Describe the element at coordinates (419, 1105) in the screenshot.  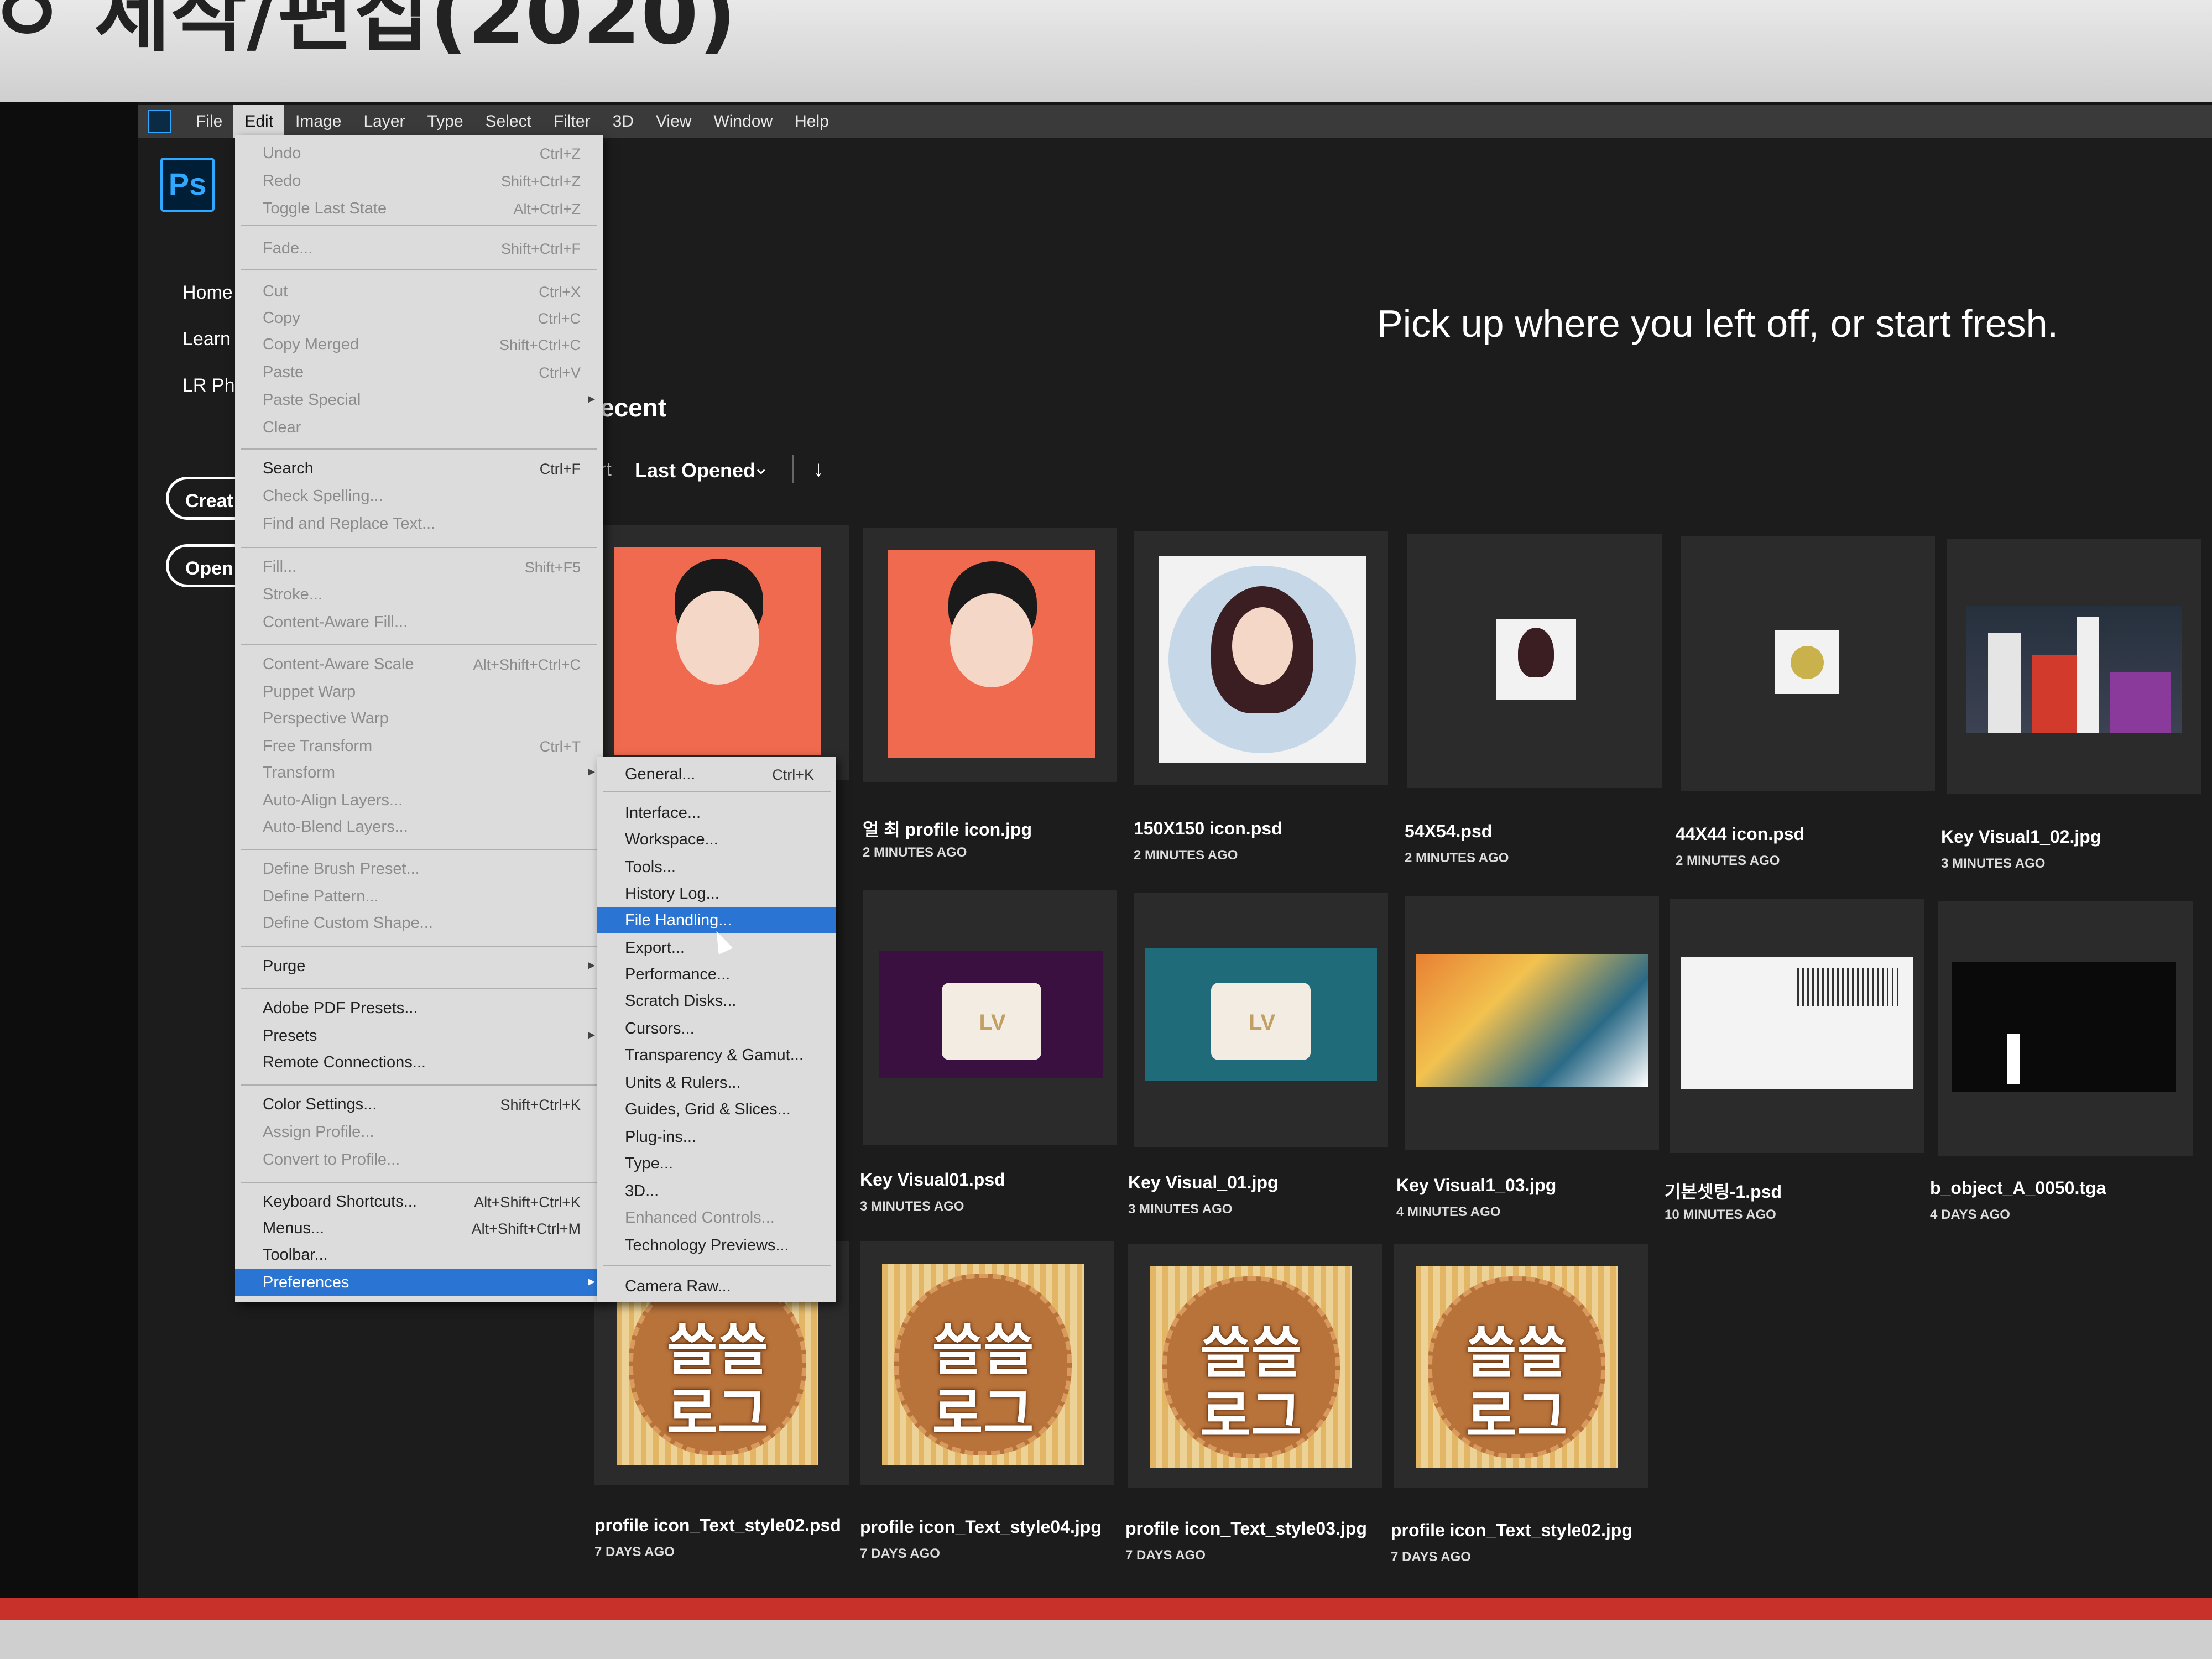
I see `menu-item: Color Settings... Shift+Ctrl+K` at that location.